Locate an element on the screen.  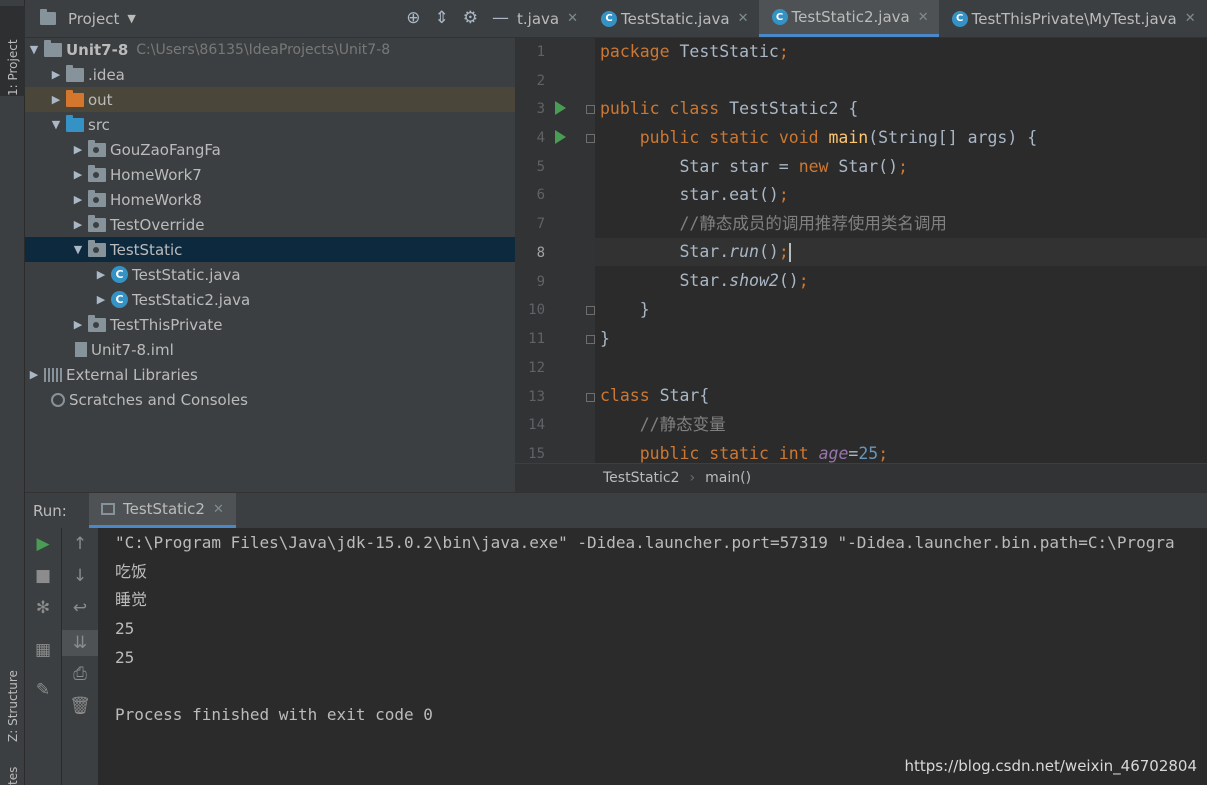
rerun-icon: ▶ is located at coordinates (43, 544).